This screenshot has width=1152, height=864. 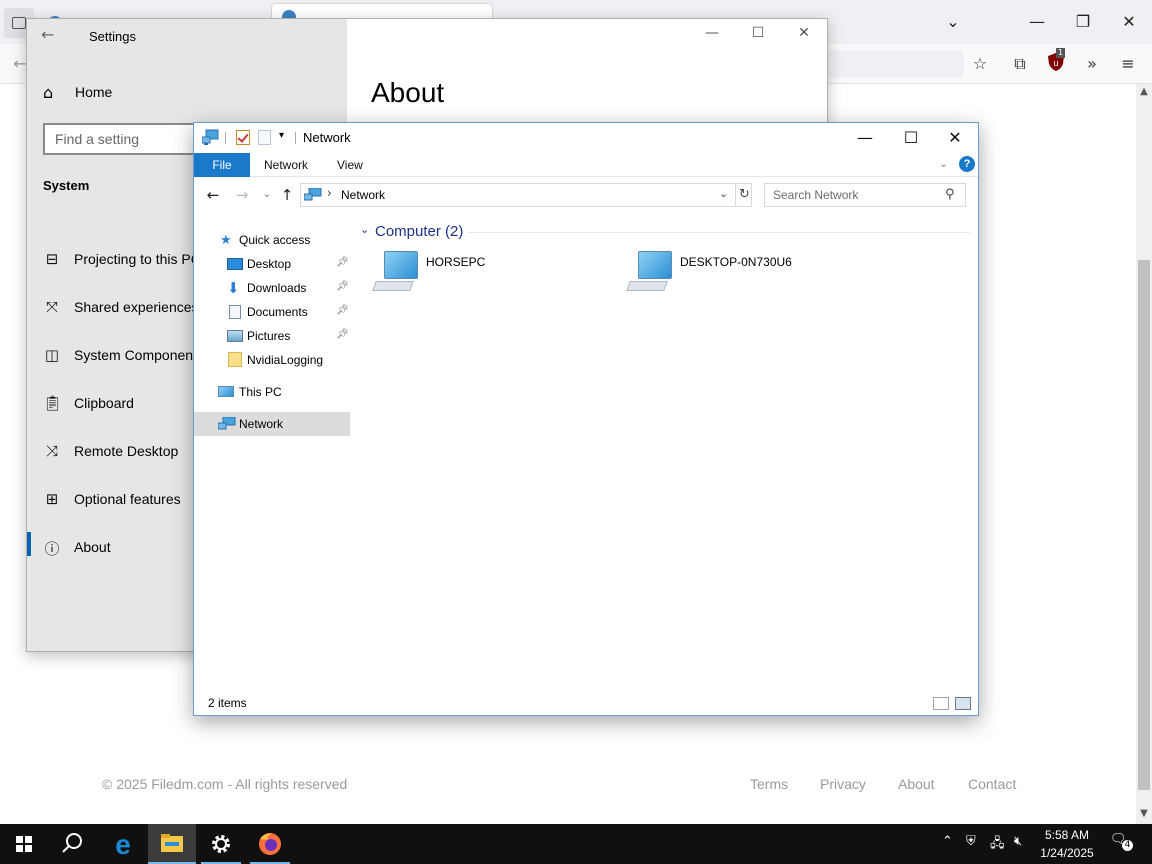 What do you see at coordinates (221, 844) in the screenshot?
I see `taskbar-settings-button` at bounding box center [221, 844].